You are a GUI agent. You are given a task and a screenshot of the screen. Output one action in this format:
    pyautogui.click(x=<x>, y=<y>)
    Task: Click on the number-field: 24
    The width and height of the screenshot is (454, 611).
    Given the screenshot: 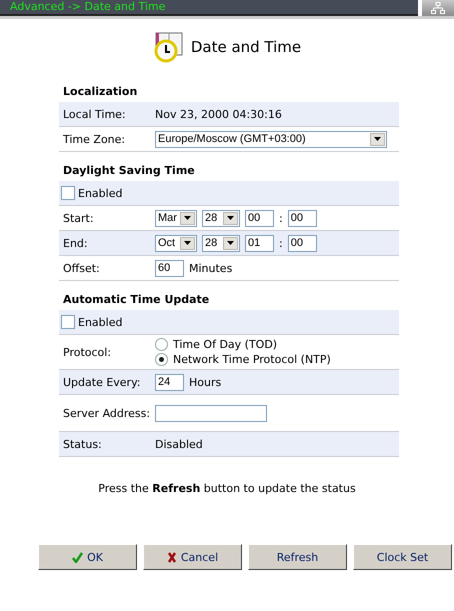 What is the action you would take?
    pyautogui.click(x=169, y=382)
    